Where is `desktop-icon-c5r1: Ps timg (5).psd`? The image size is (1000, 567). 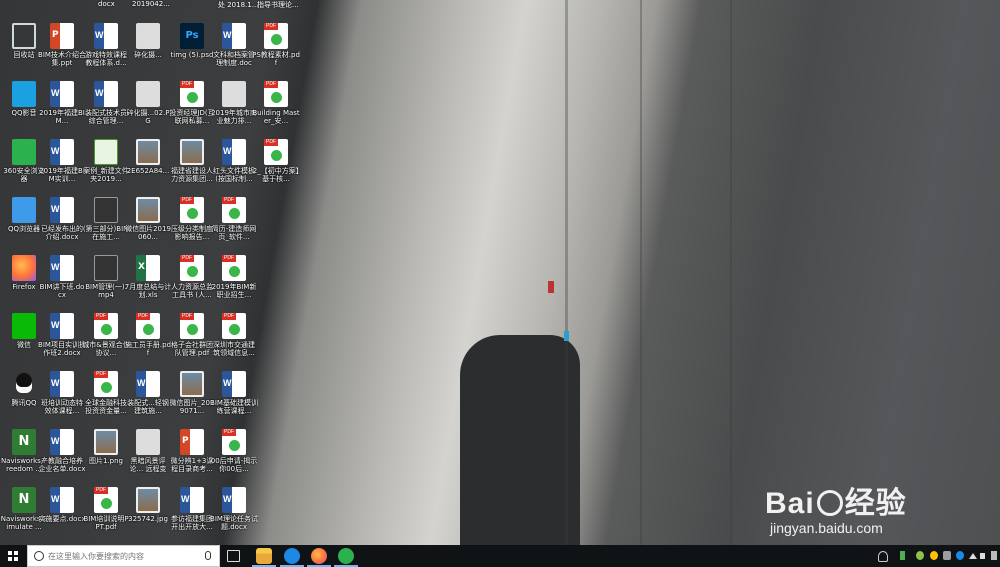
desktop-icon-c5r1: Ps timg (5).psd is located at coordinates (192, 48).